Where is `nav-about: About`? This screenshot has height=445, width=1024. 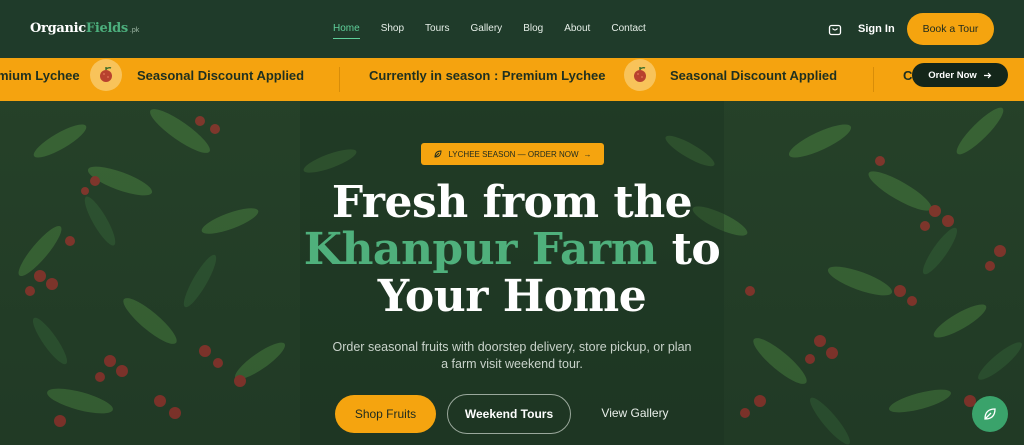
nav-about: About is located at coordinates (577, 28).